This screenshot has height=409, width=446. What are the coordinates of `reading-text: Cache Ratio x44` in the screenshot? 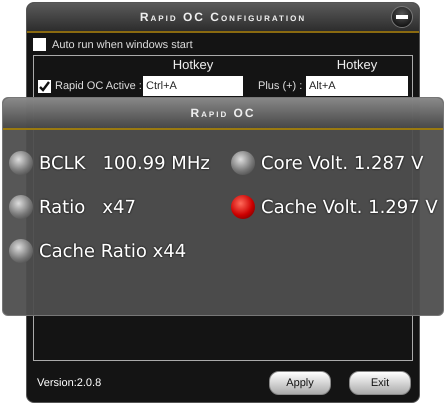 It's located at (112, 251).